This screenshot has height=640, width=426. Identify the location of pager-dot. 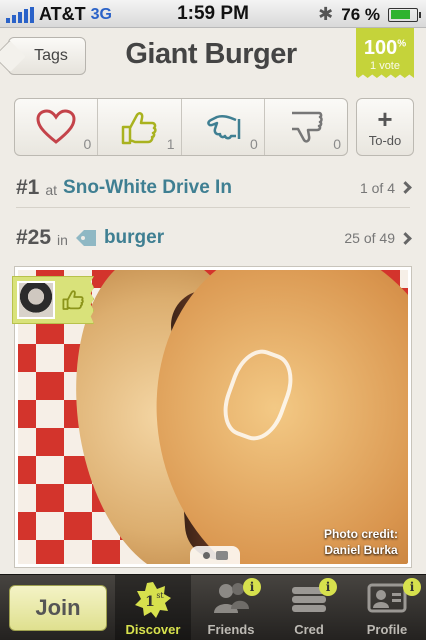
(206, 555).